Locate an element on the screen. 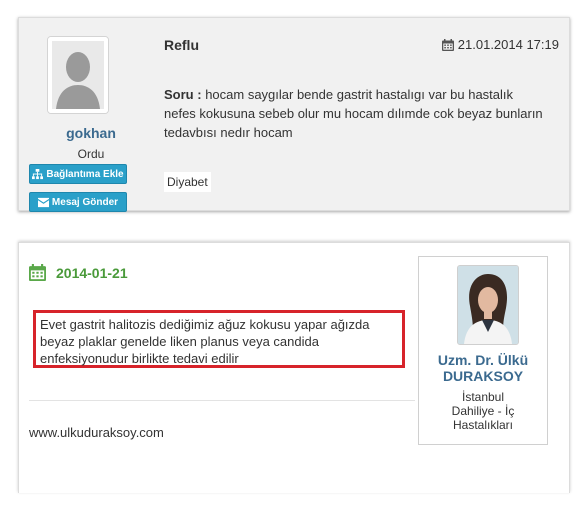  doctor-specialty-line2: Hastalıkları is located at coordinates (483, 425).